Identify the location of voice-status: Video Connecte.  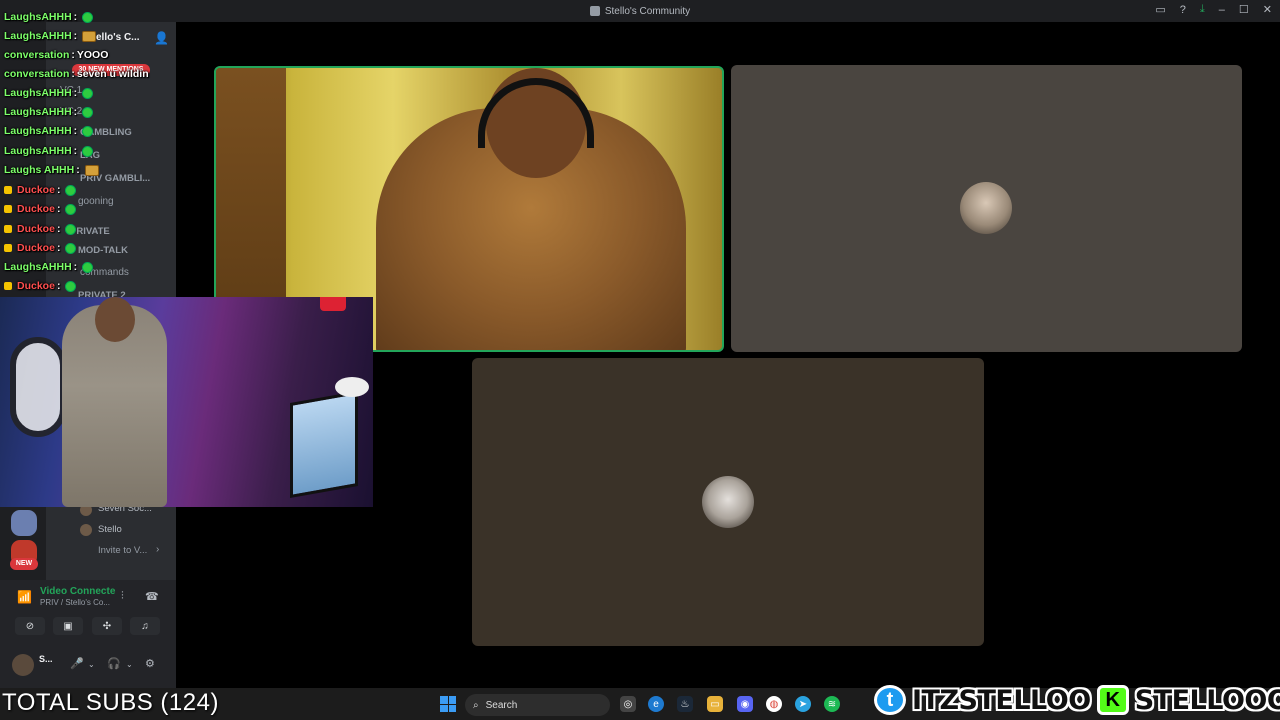
(78, 591).